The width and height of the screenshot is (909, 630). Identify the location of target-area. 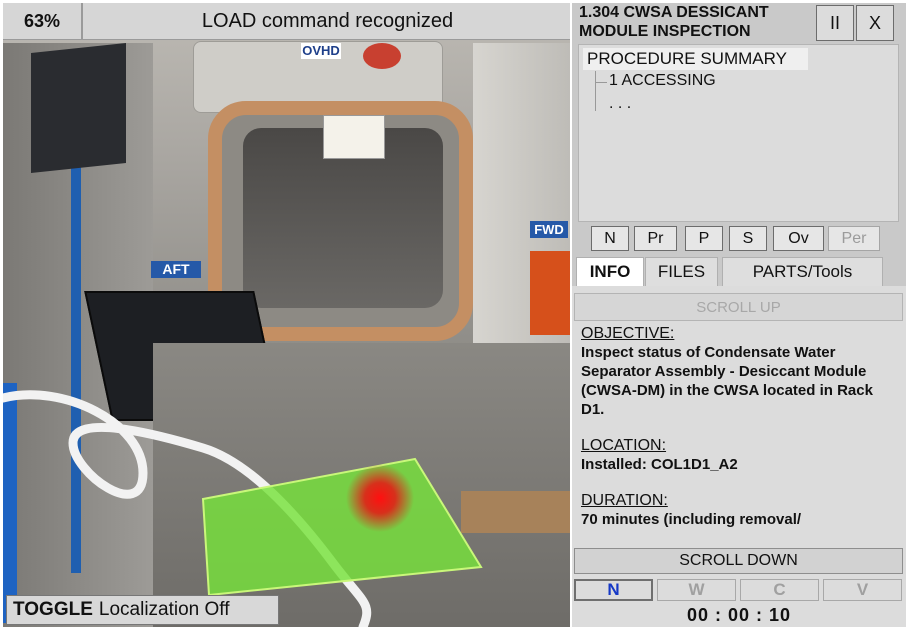
(342, 527).